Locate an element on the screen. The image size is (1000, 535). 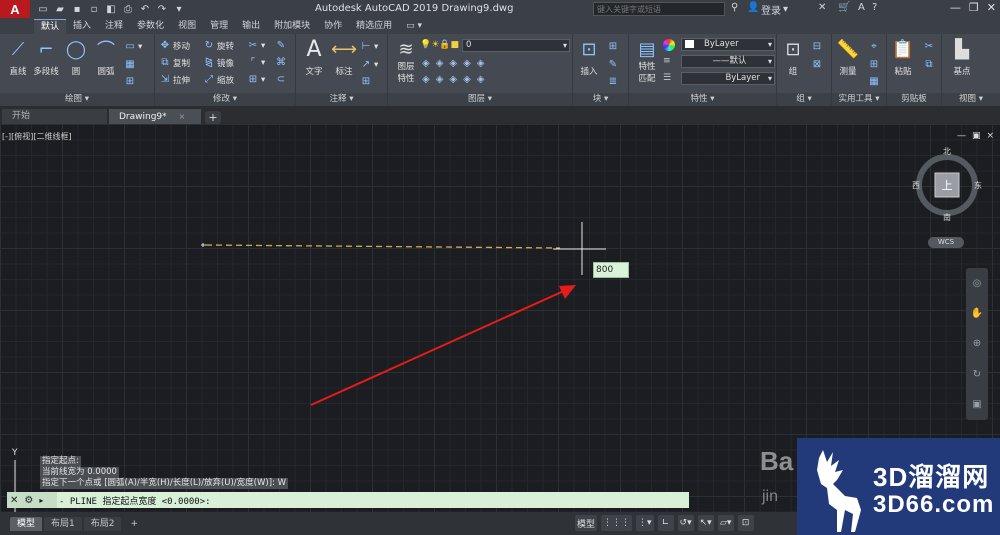
grid-toggle: ⋮⋮⋮ is located at coordinates (617, 523).